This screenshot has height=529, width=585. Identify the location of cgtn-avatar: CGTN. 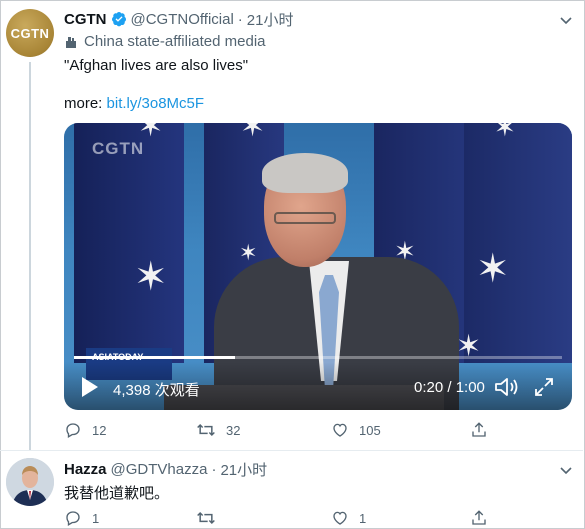
(30, 33).